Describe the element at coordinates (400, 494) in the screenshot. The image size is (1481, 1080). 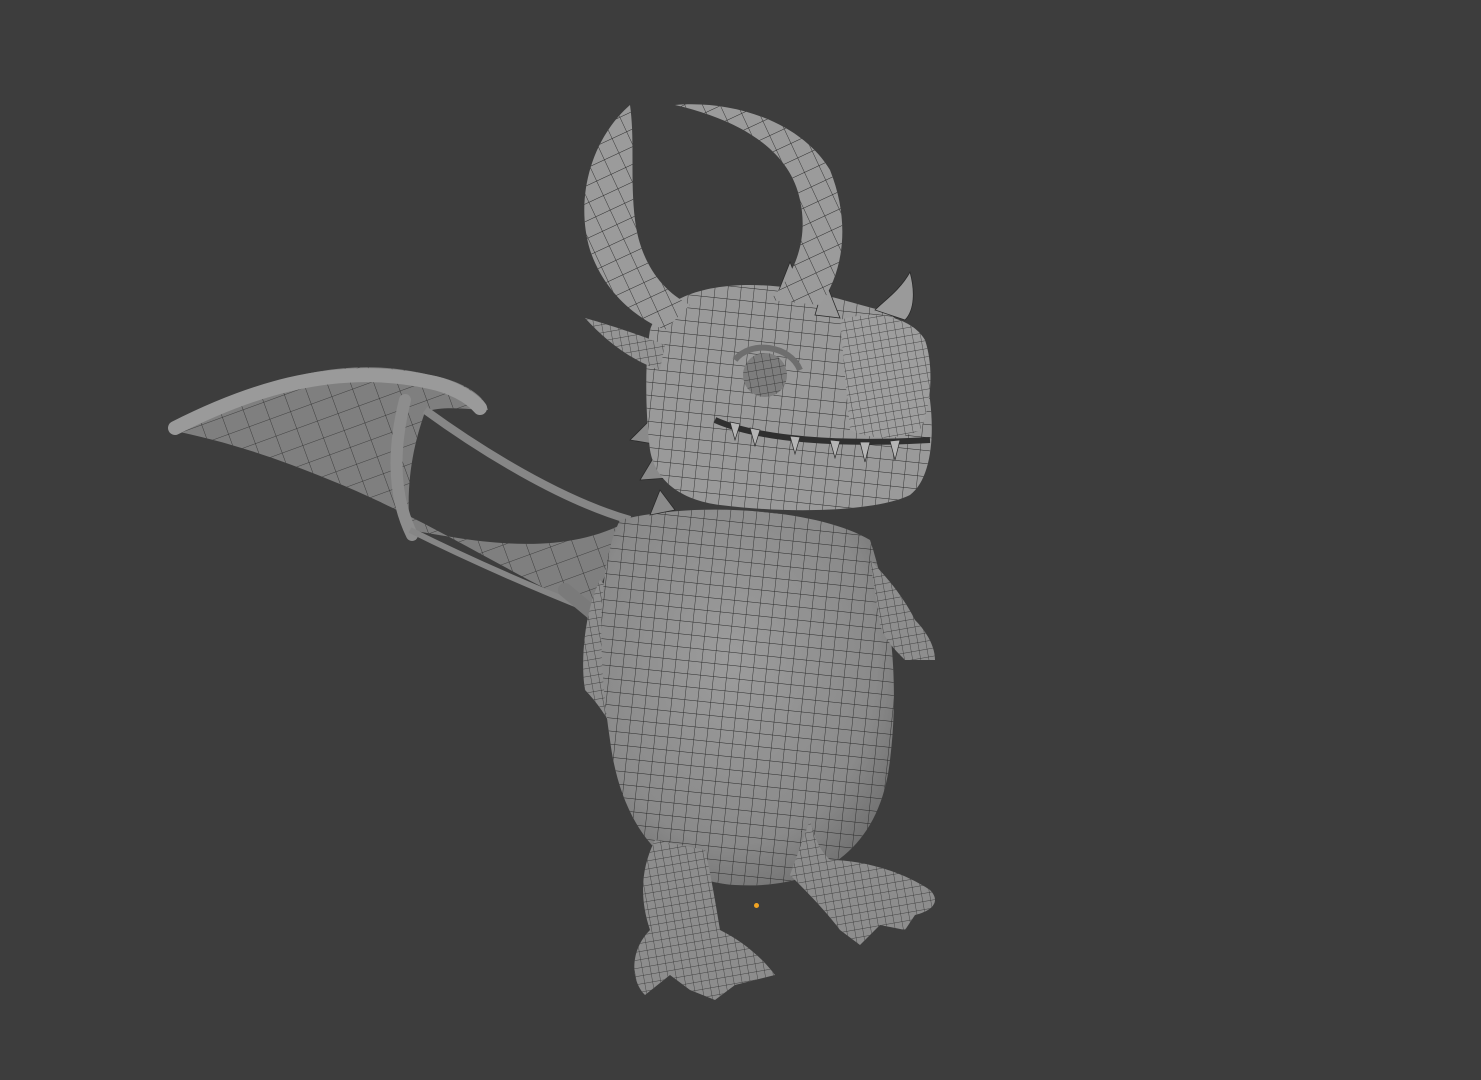
I see `wing` at that location.